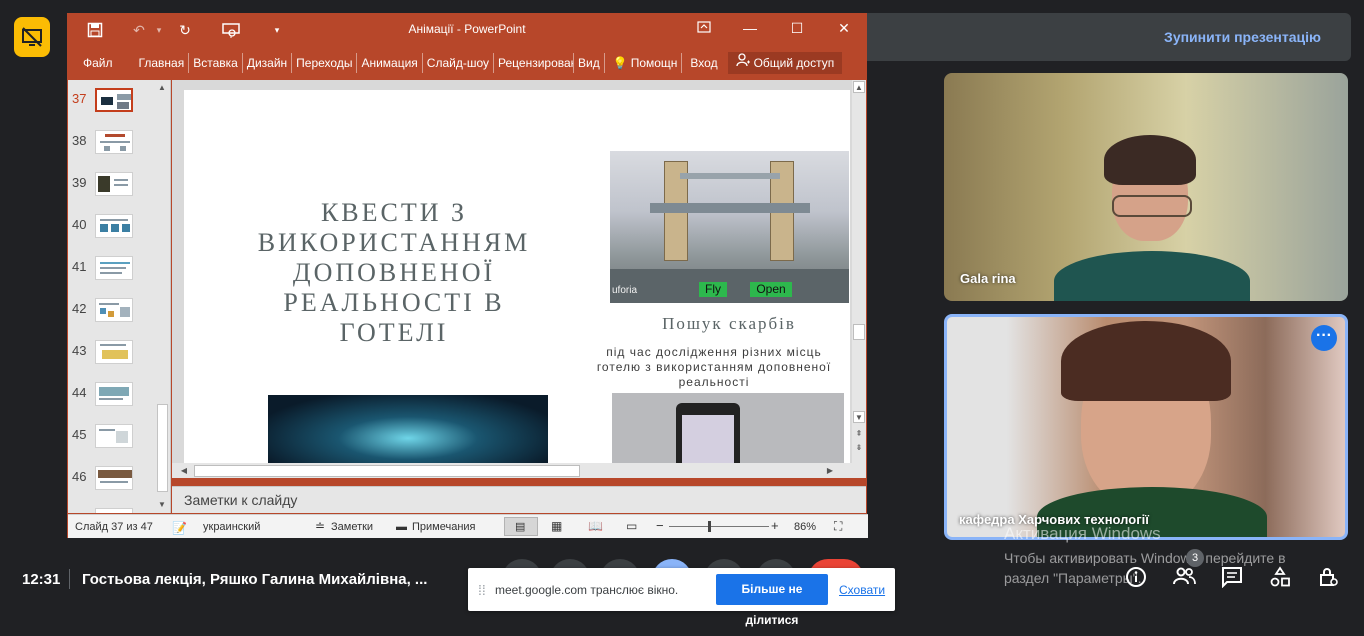 This screenshot has width=1364, height=636. Describe the element at coordinates (519, 499) in the screenshot. I see `notes-pane: Заметки к слайду` at that location.